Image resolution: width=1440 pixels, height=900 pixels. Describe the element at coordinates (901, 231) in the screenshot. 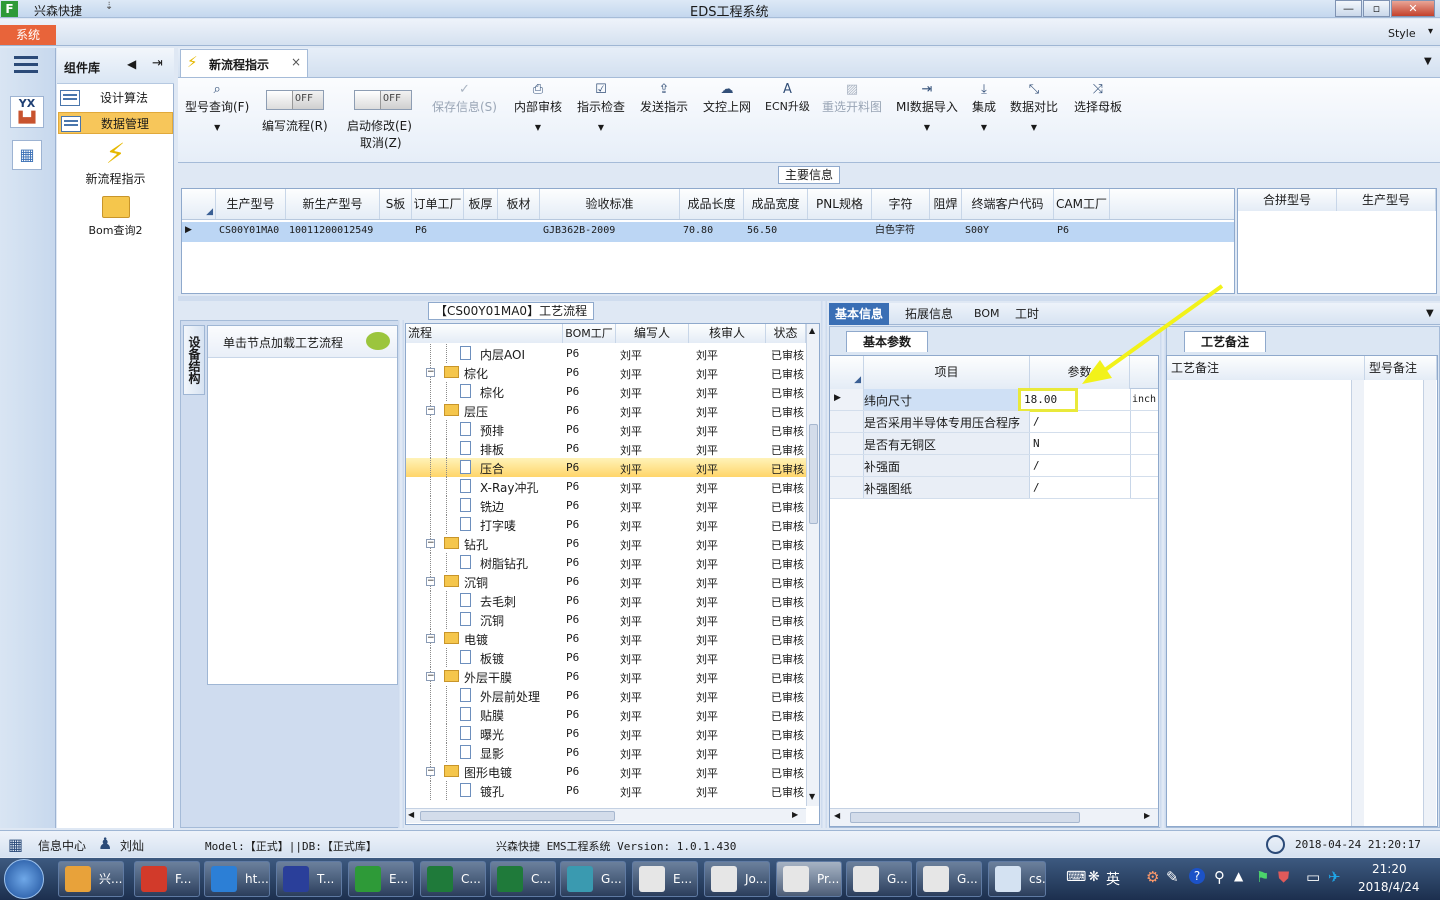

I see `table-cell: 白色字符` at that location.